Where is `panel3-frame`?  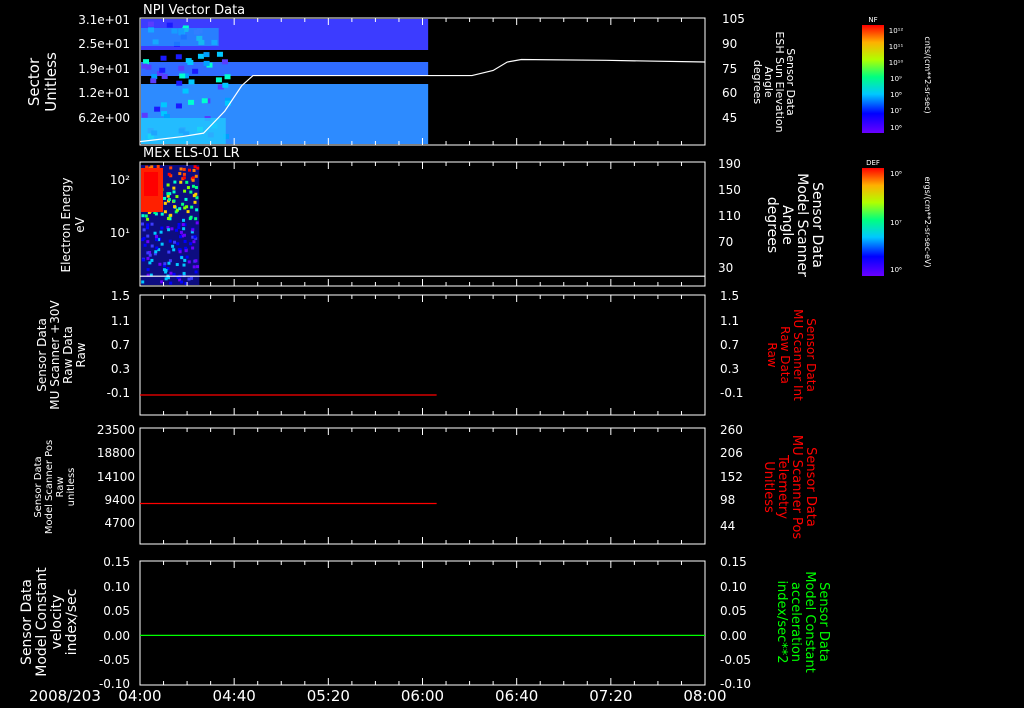
panel3-frame is located at coordinates (422, 355).